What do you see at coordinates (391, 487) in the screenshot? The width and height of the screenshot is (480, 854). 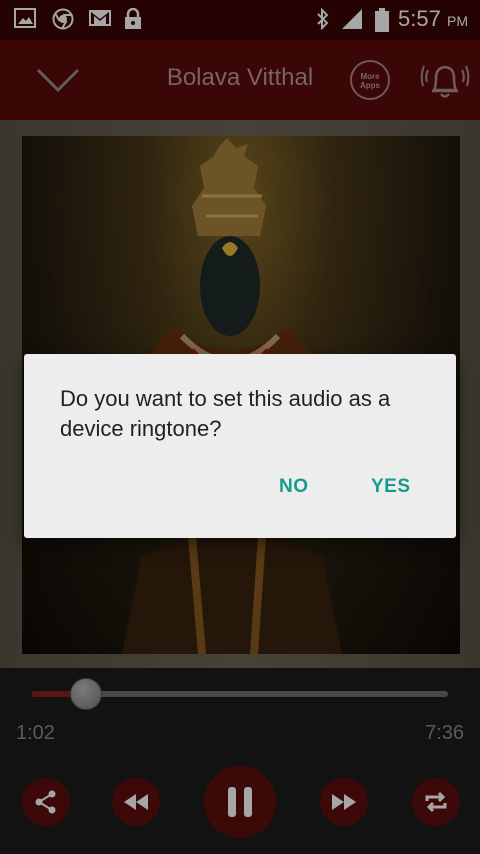 I see `yes-button: YES` at bounding box center [391, 487].